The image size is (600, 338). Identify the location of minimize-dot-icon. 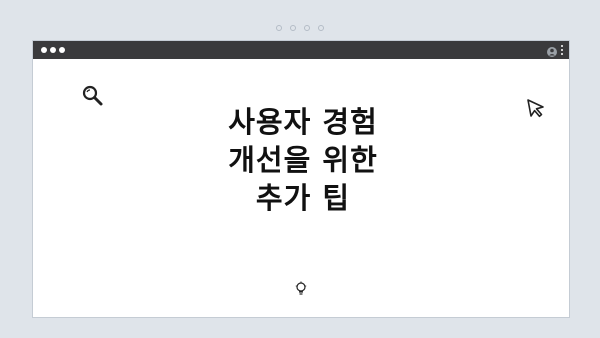
(53, 50).